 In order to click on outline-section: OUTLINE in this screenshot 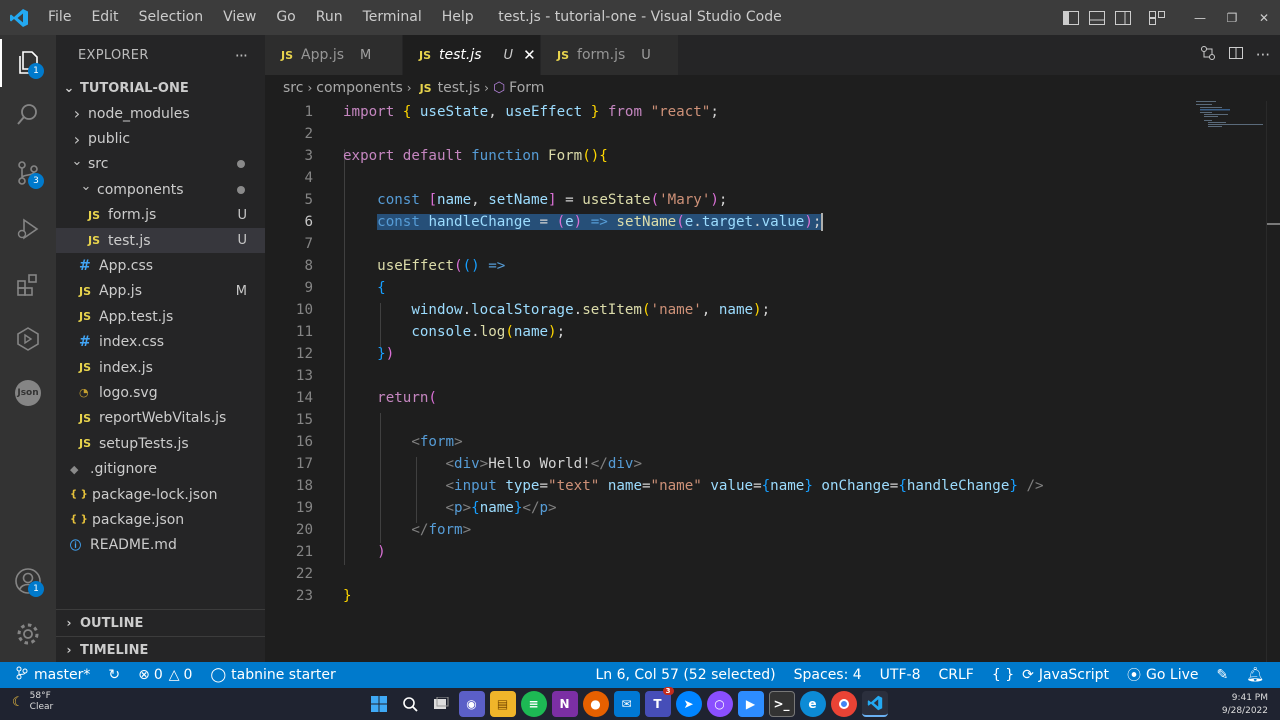, I will do `click(111, 623)`.